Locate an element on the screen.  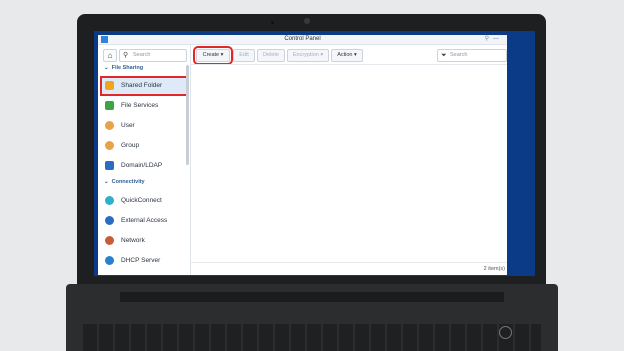
encryption-button: Encryption ▾ is located at coordinates (308, 55).